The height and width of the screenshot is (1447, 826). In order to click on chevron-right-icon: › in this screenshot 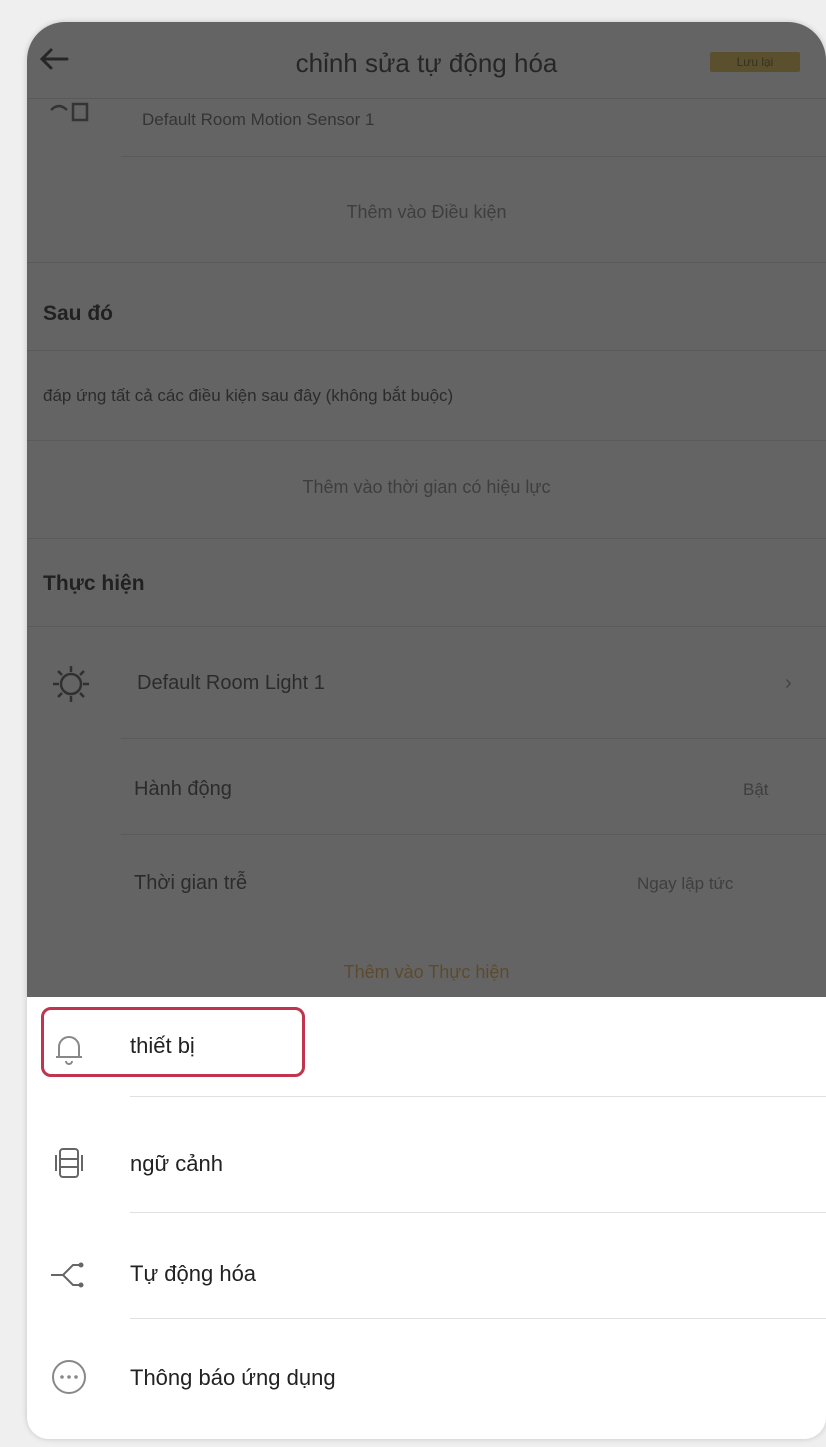, I will do `click(788, 683)`.